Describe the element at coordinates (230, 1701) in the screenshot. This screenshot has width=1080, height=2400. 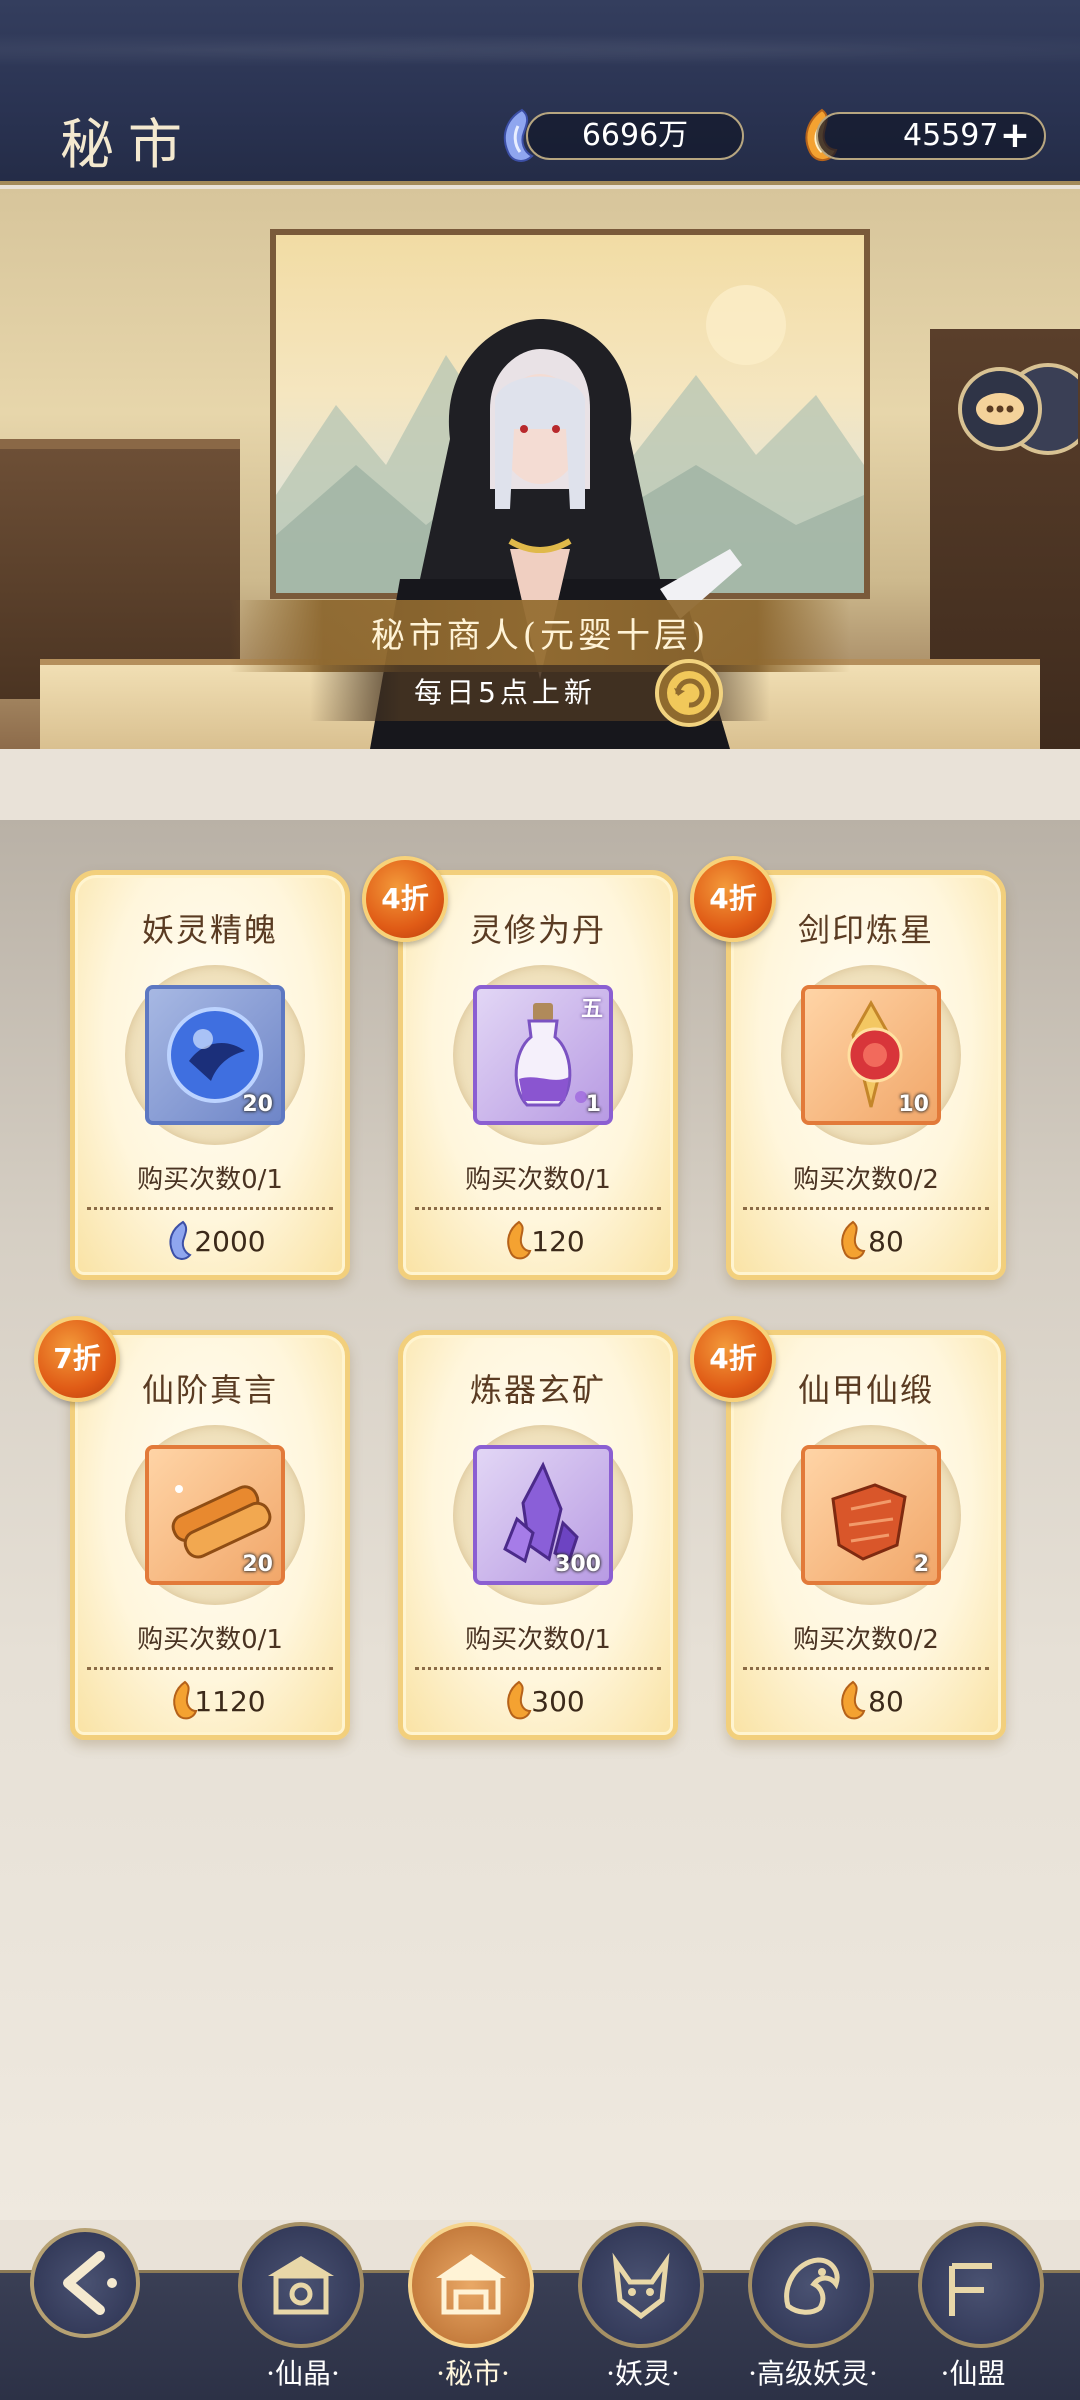
I see `item-price: 1120` at that location.